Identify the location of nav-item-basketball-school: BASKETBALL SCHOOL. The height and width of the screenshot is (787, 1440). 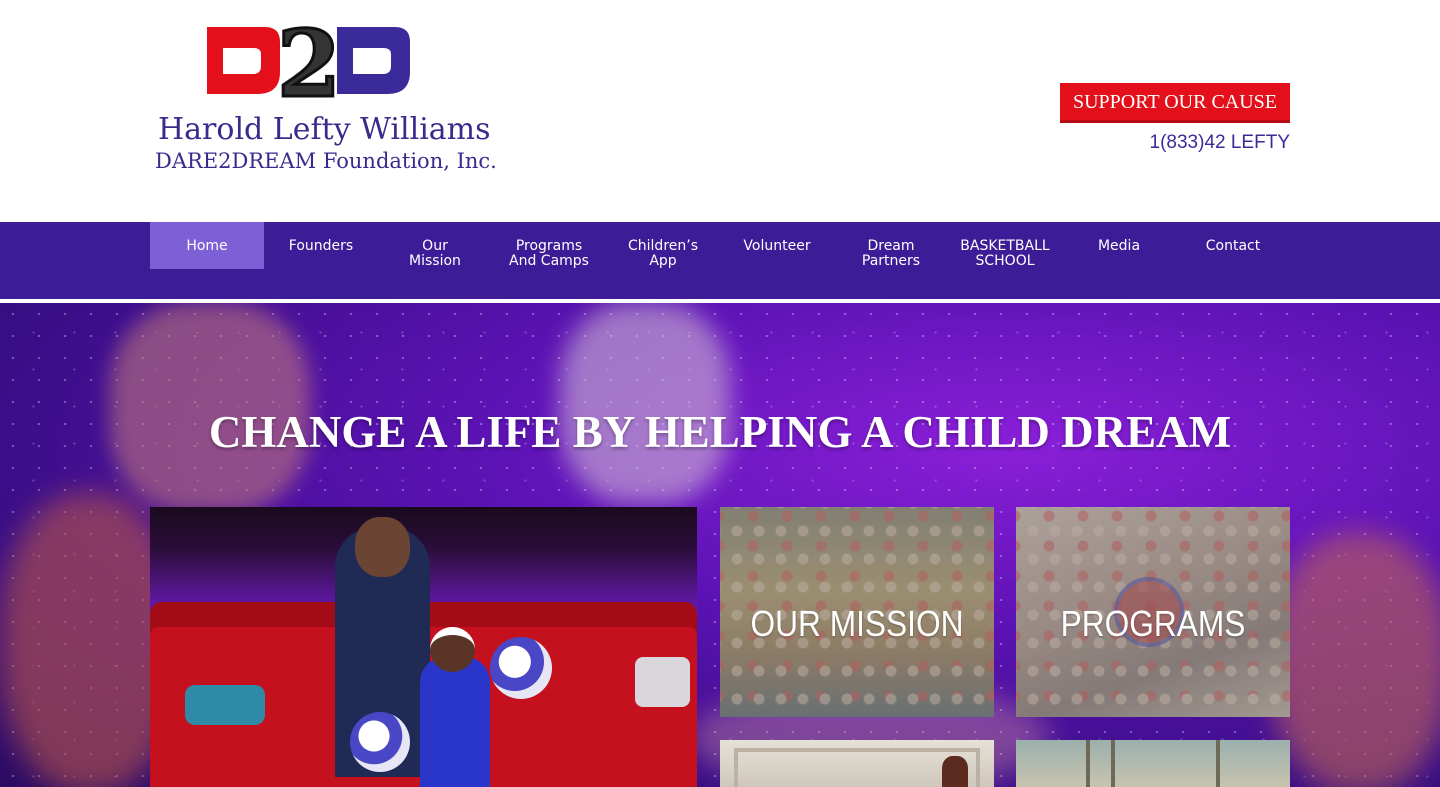
(1005, 260).